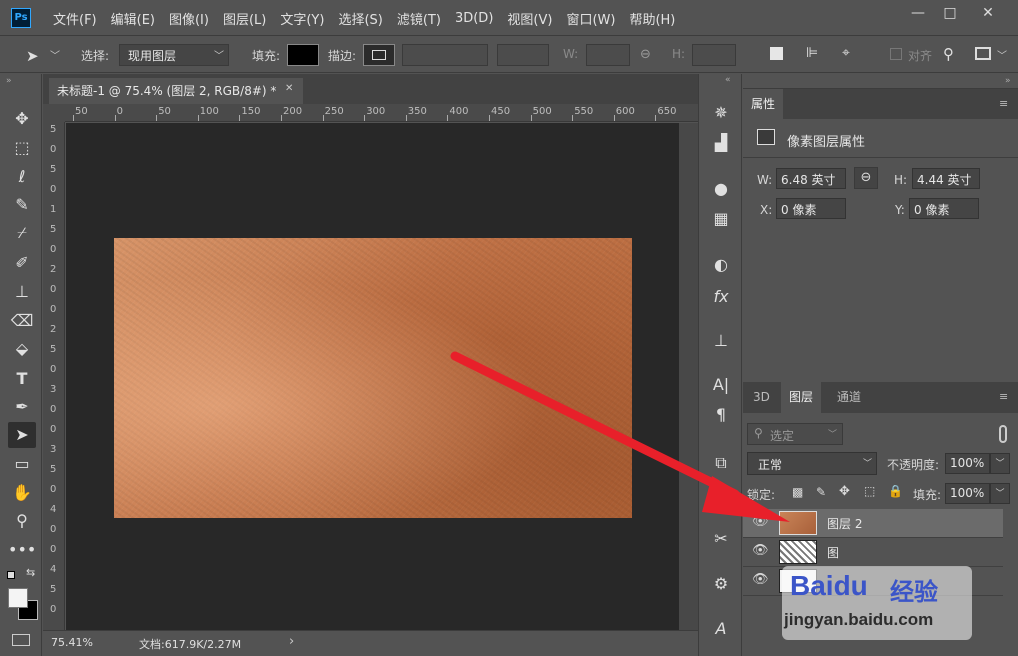  I want to click on x-field: 0 像素, so click(811, 208).